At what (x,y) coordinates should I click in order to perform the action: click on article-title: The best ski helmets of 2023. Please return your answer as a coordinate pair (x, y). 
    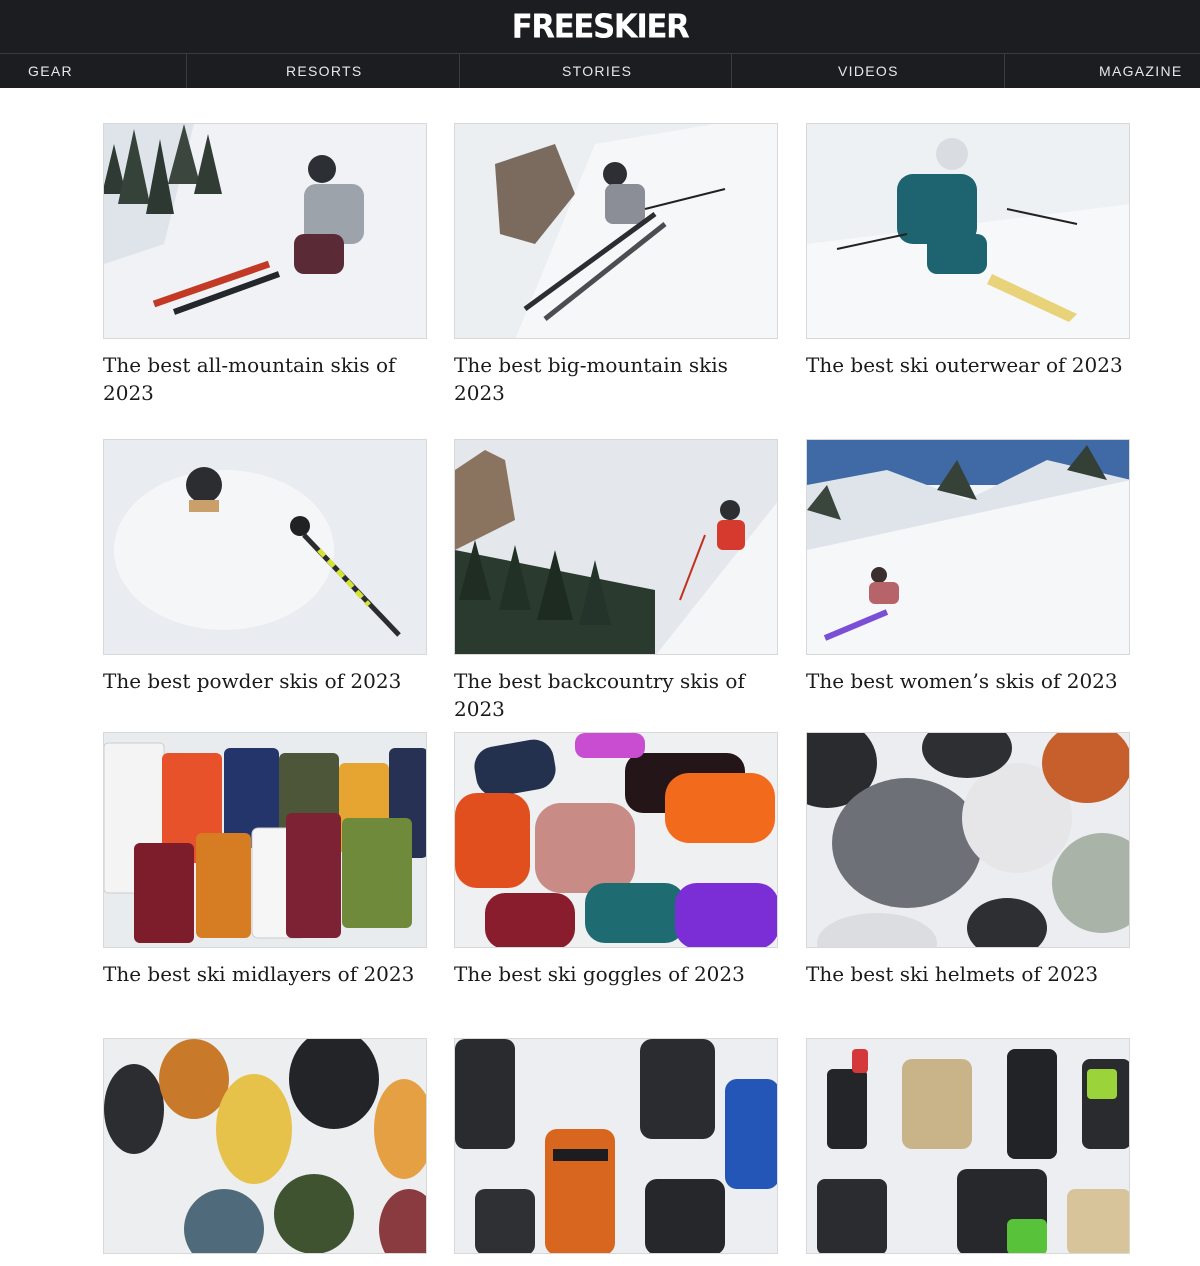
    Looking at the image, I should click on (968, 974).